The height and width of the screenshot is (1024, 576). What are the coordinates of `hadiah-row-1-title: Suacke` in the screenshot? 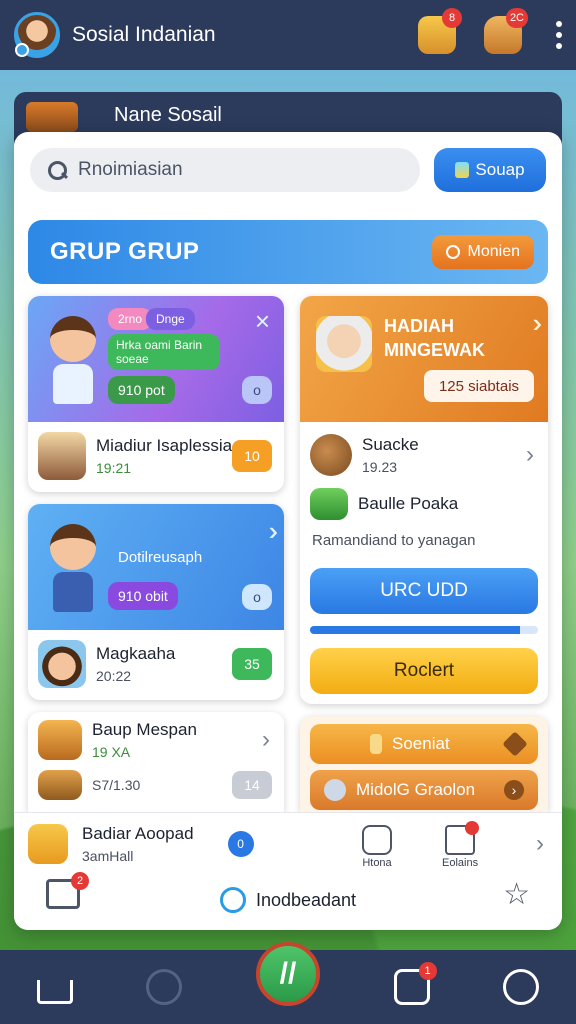 It's located at (390, 444).